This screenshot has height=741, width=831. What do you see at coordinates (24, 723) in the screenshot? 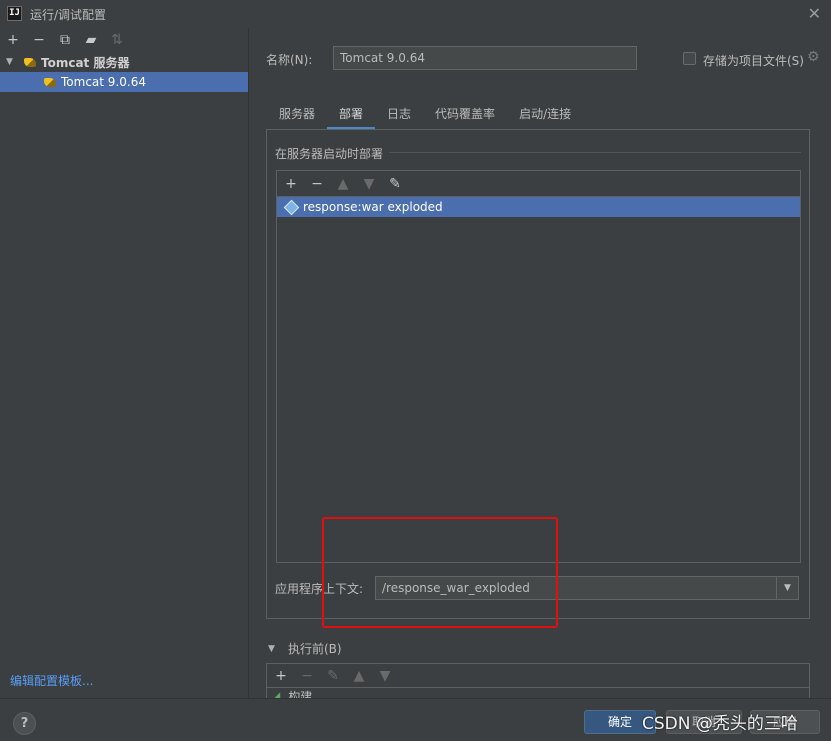
I see `help-button: ?` at bounding box center [24, 723].